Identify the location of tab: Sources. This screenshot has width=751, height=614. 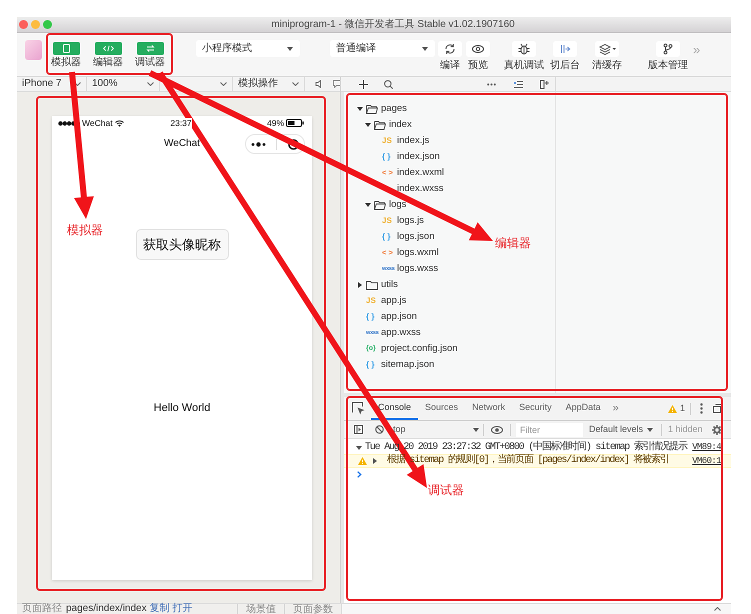
(442, 408).